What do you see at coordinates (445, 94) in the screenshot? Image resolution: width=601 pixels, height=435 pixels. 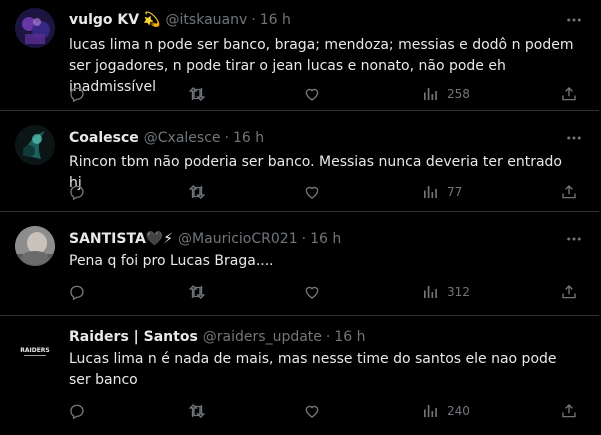 I see `views-button: 258` at bounding box center [445, 94].